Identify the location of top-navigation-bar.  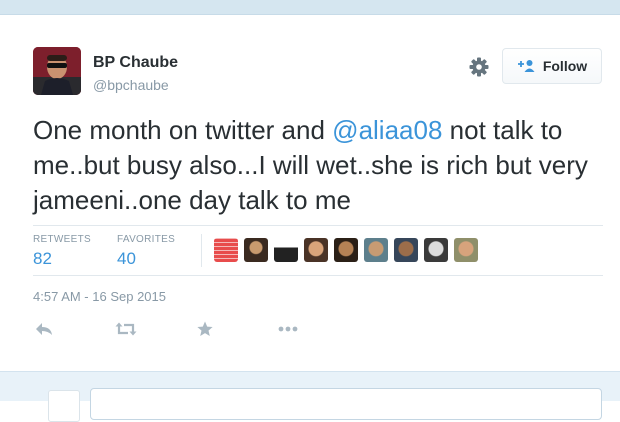
(310, 7).